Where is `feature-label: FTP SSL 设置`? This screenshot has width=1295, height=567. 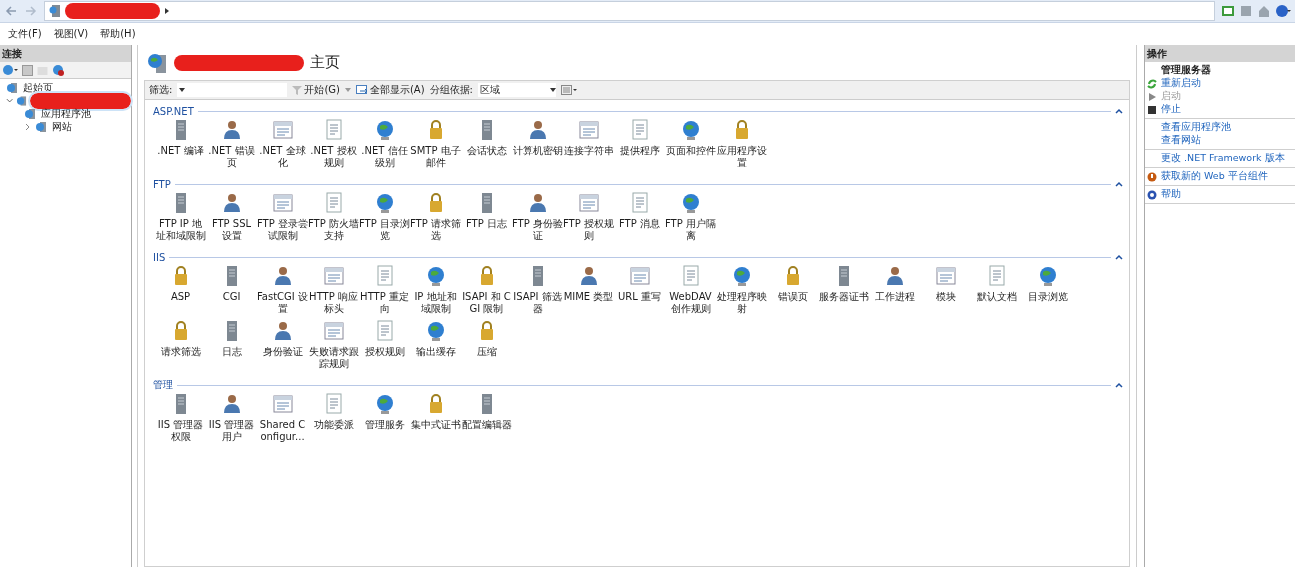
feature-label: FTP SSL 设置 is located at coordinates (231, 230).